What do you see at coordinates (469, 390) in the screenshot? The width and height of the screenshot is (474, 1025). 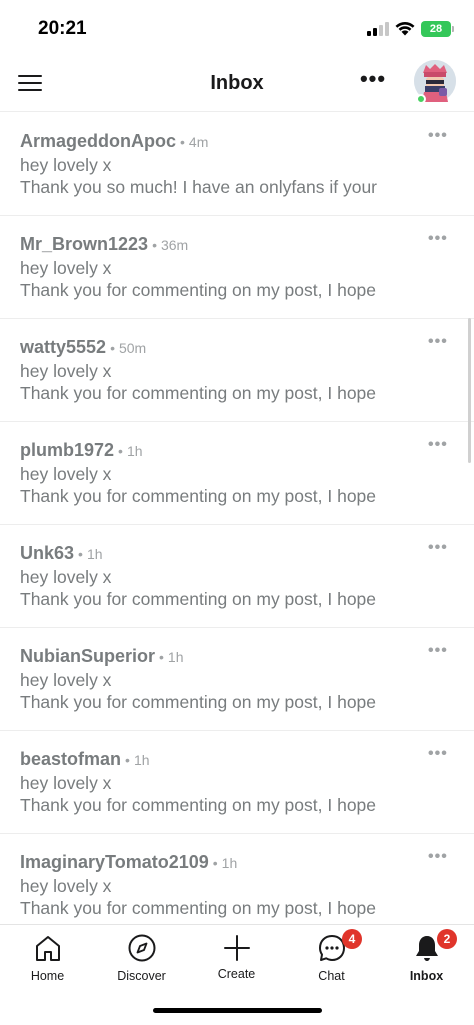 I see `scrollbar` at bounding box center [469, 390].